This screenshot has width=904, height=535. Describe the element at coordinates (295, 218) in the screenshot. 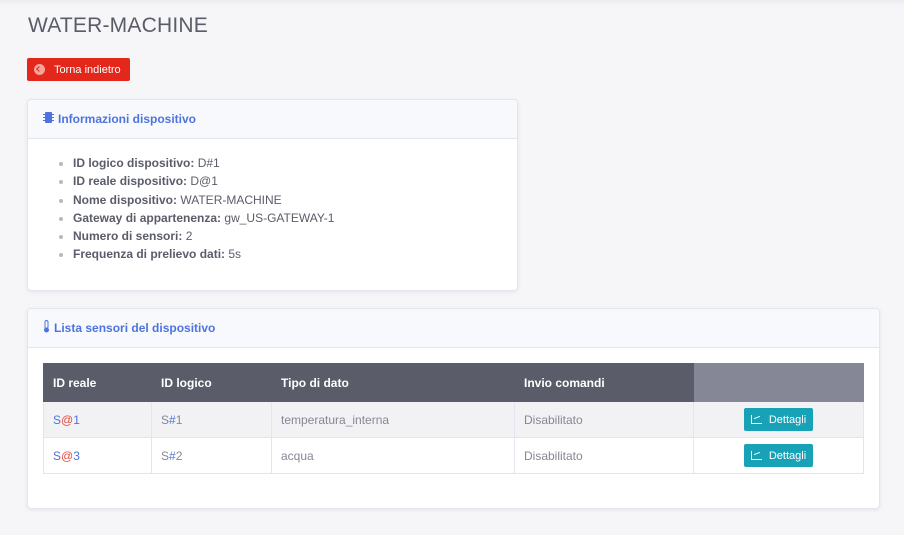

I see `info-item-gateway: Gateway di appartenenza: gw_US-GATEWAY-1` at that location.